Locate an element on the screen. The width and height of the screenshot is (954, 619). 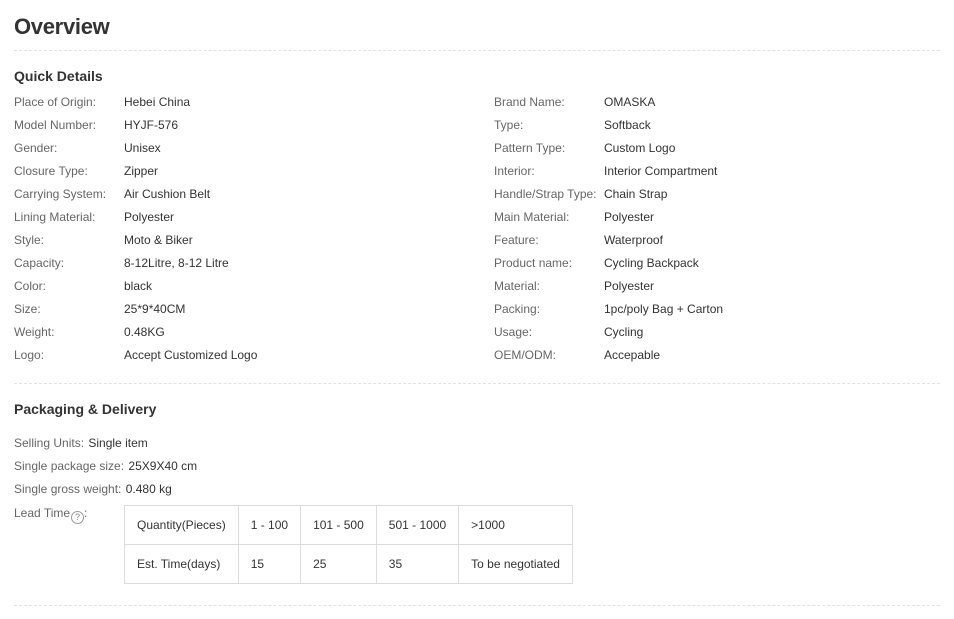
detail-label: Usage: is located at coordinates (513, 332).